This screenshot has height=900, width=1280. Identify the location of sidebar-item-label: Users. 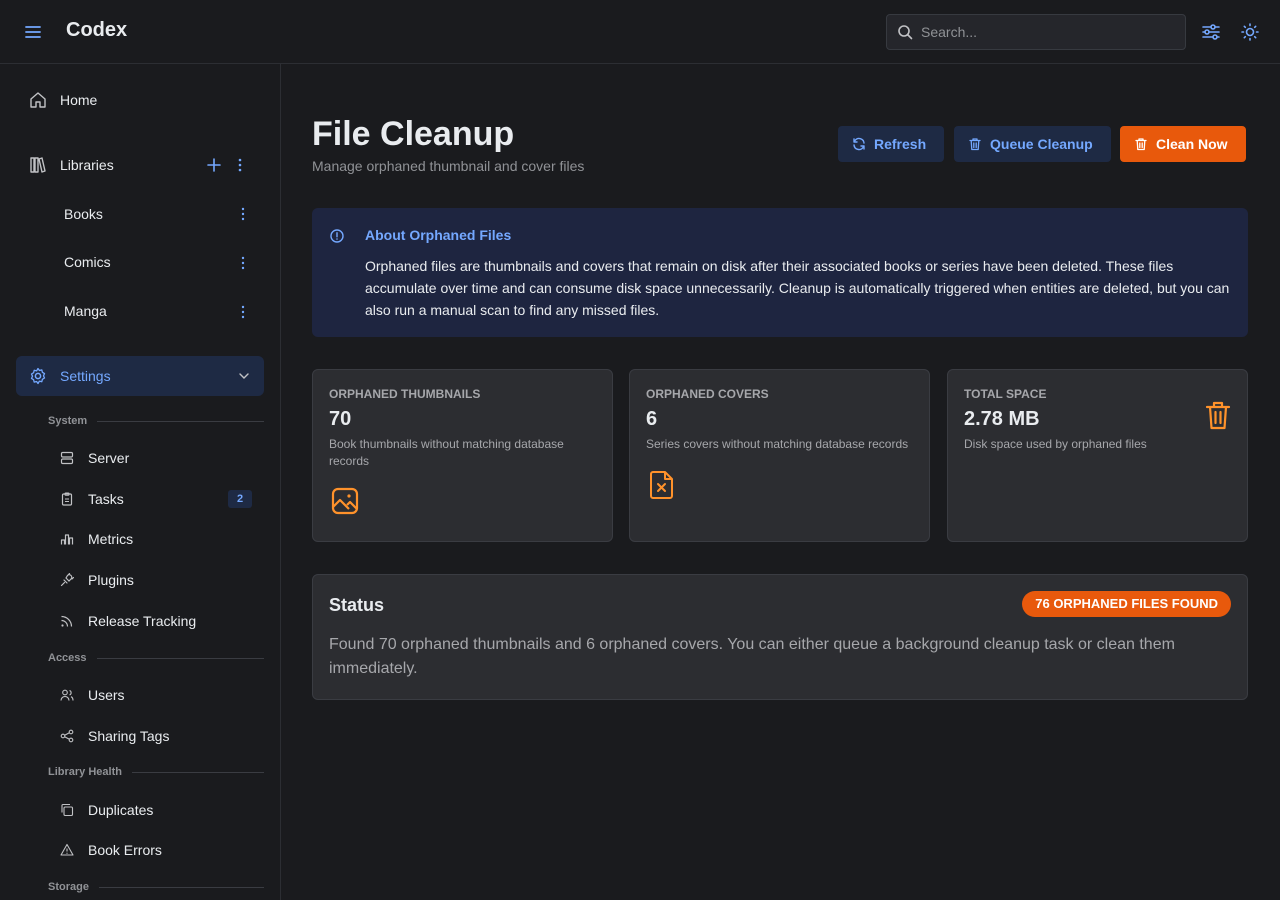
(106, 695).